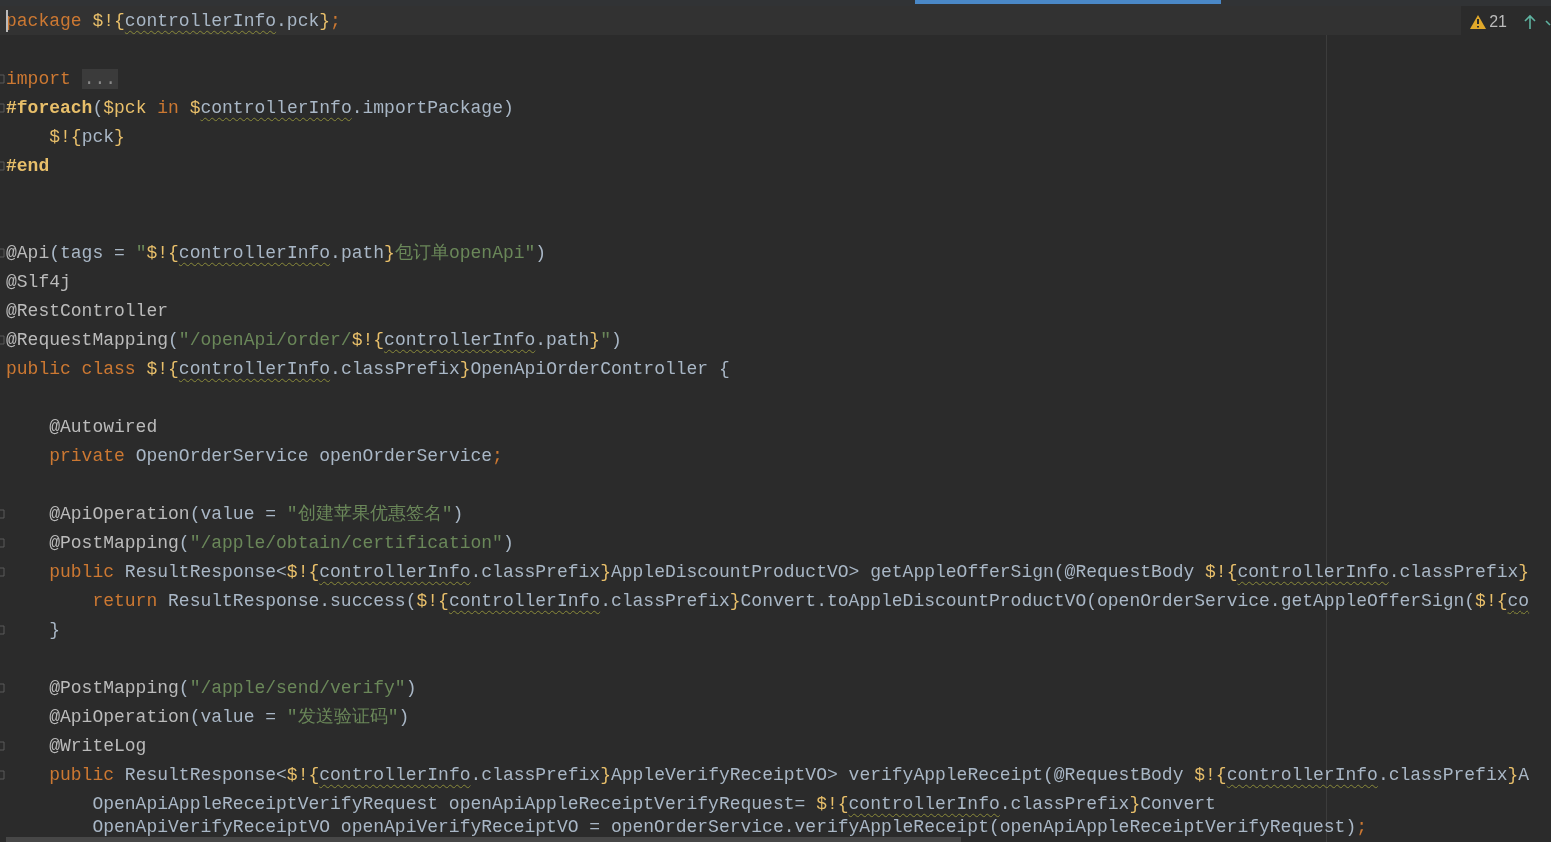  Describe the element at coordinates (314, 339) in the screenshot. I see `code-line: @RequestMapping("/openApi/order/$!{controllerInfo.path}")` at that location.